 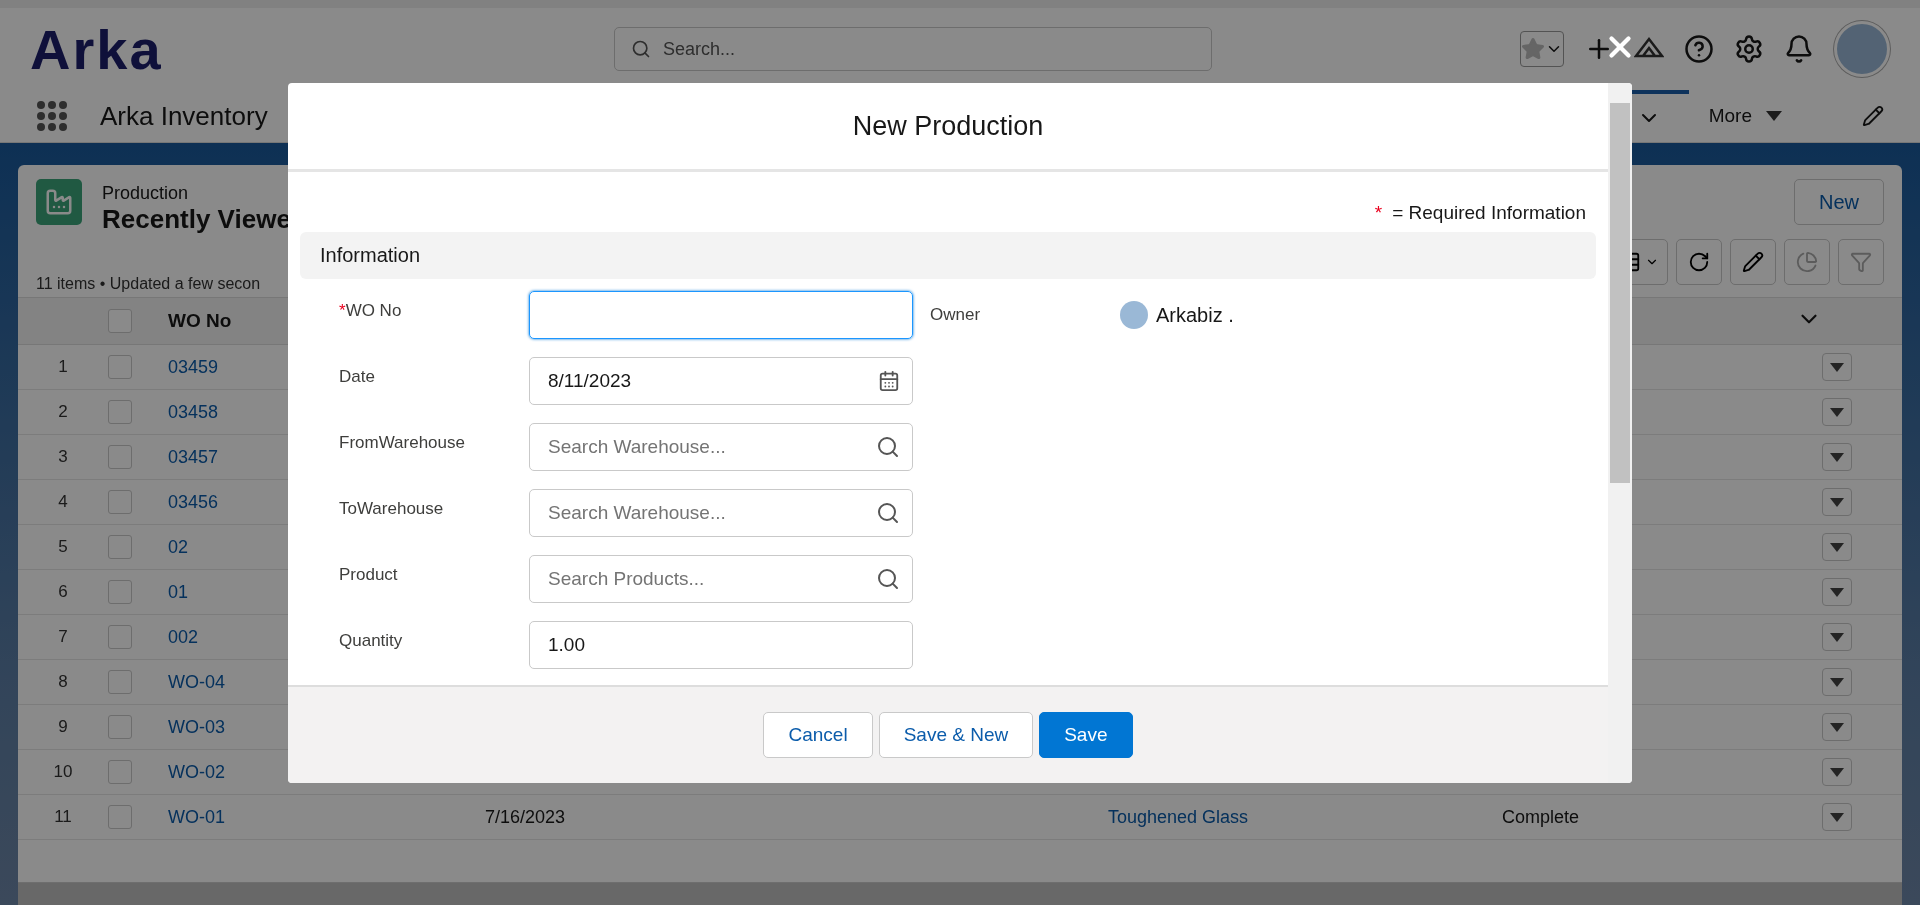 What do you see at coordinates (357, 376) in the screenshot?
I see `field-label: Date` at bounding box center [357, 376].